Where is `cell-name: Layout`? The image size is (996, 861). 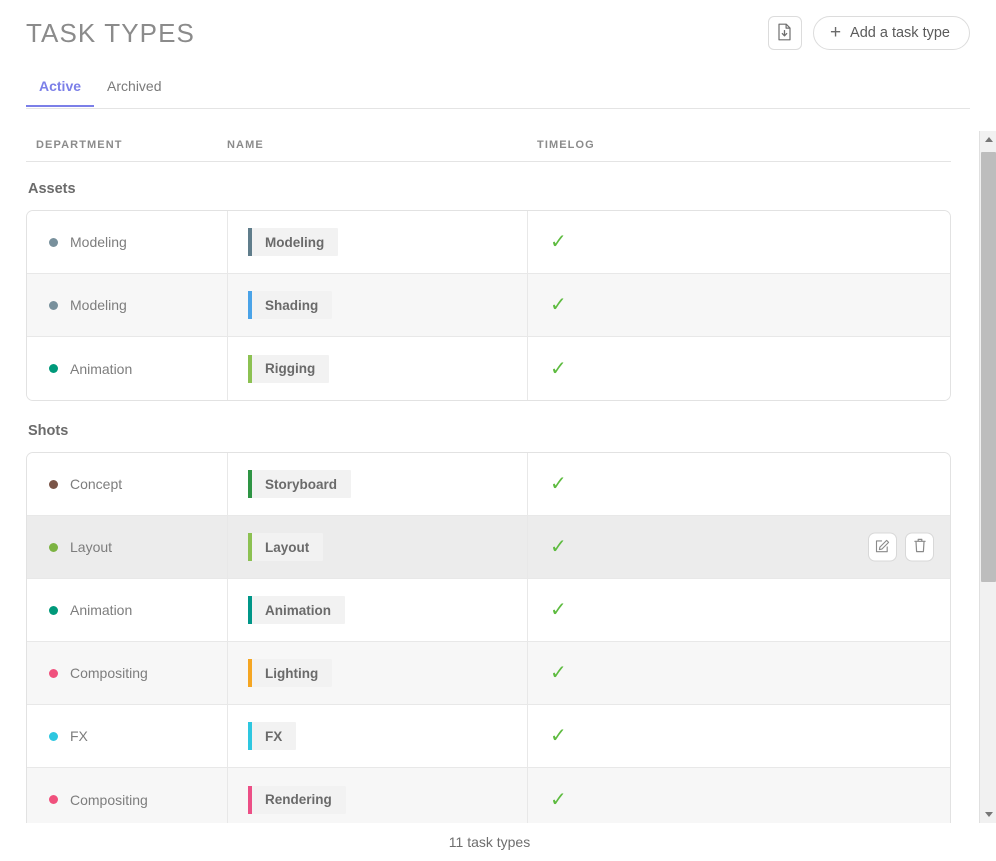
cell-name: Layout is located at coordinates (378, 547).